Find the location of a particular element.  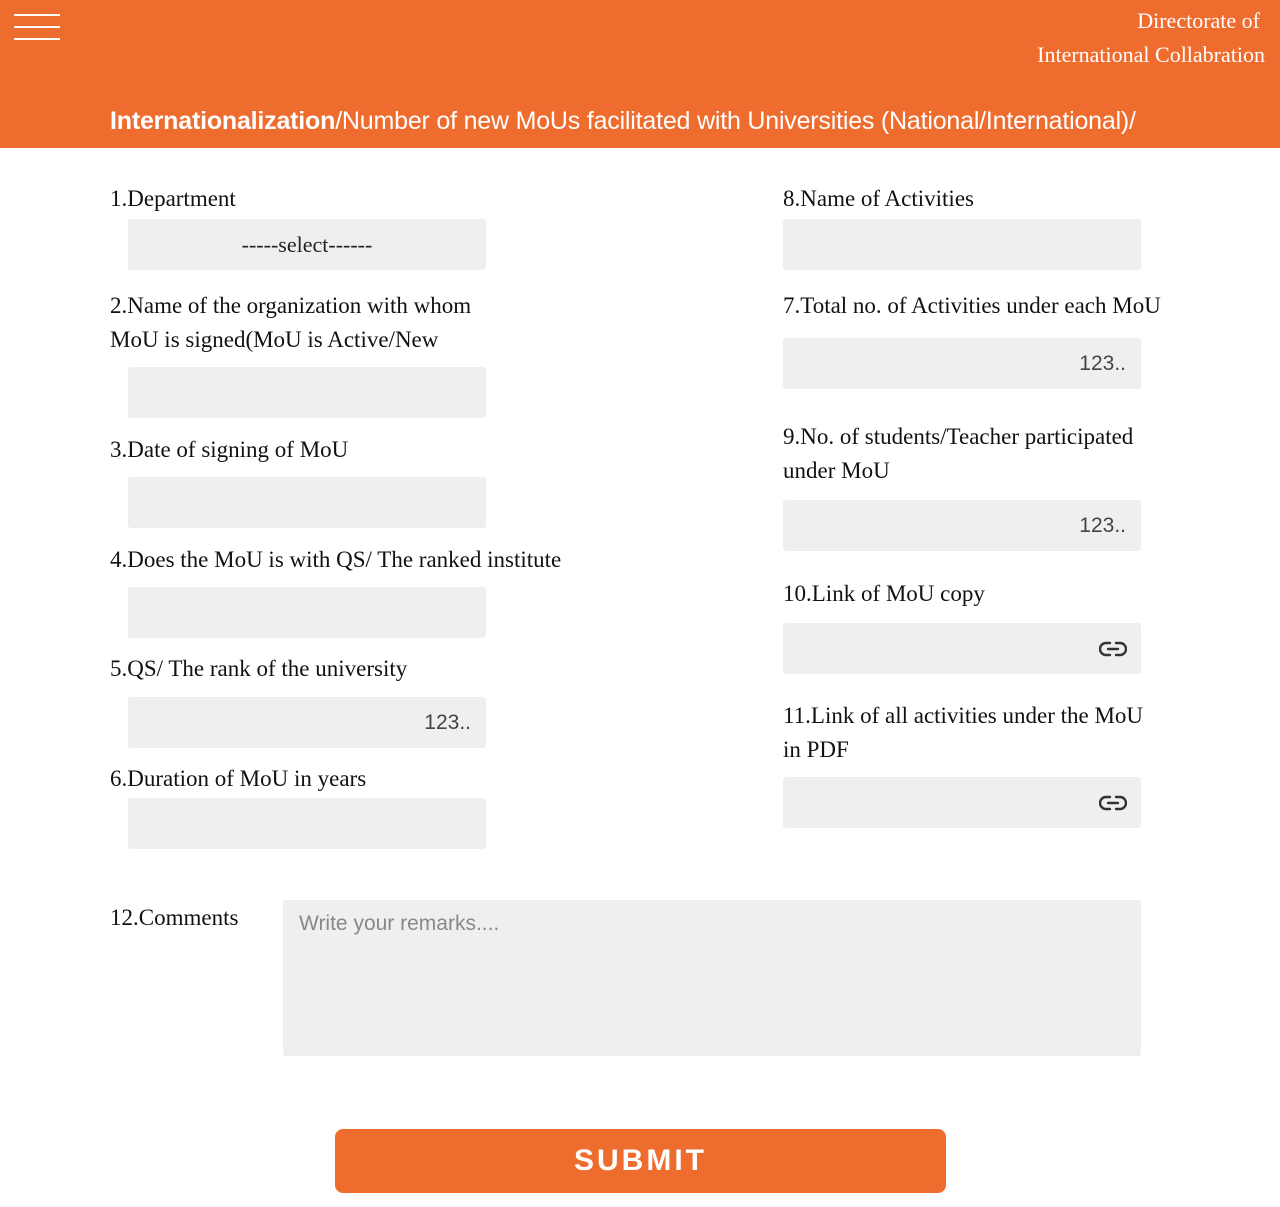

mou-copy-link-input is located at coordinates (962, 648).